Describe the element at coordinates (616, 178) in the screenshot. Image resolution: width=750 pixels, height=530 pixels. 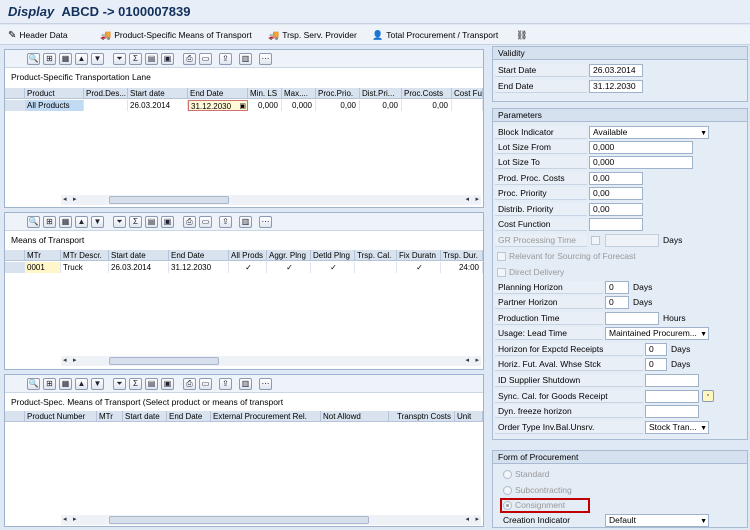
I see `prod-proc-costs-field: 0,00` at that location.